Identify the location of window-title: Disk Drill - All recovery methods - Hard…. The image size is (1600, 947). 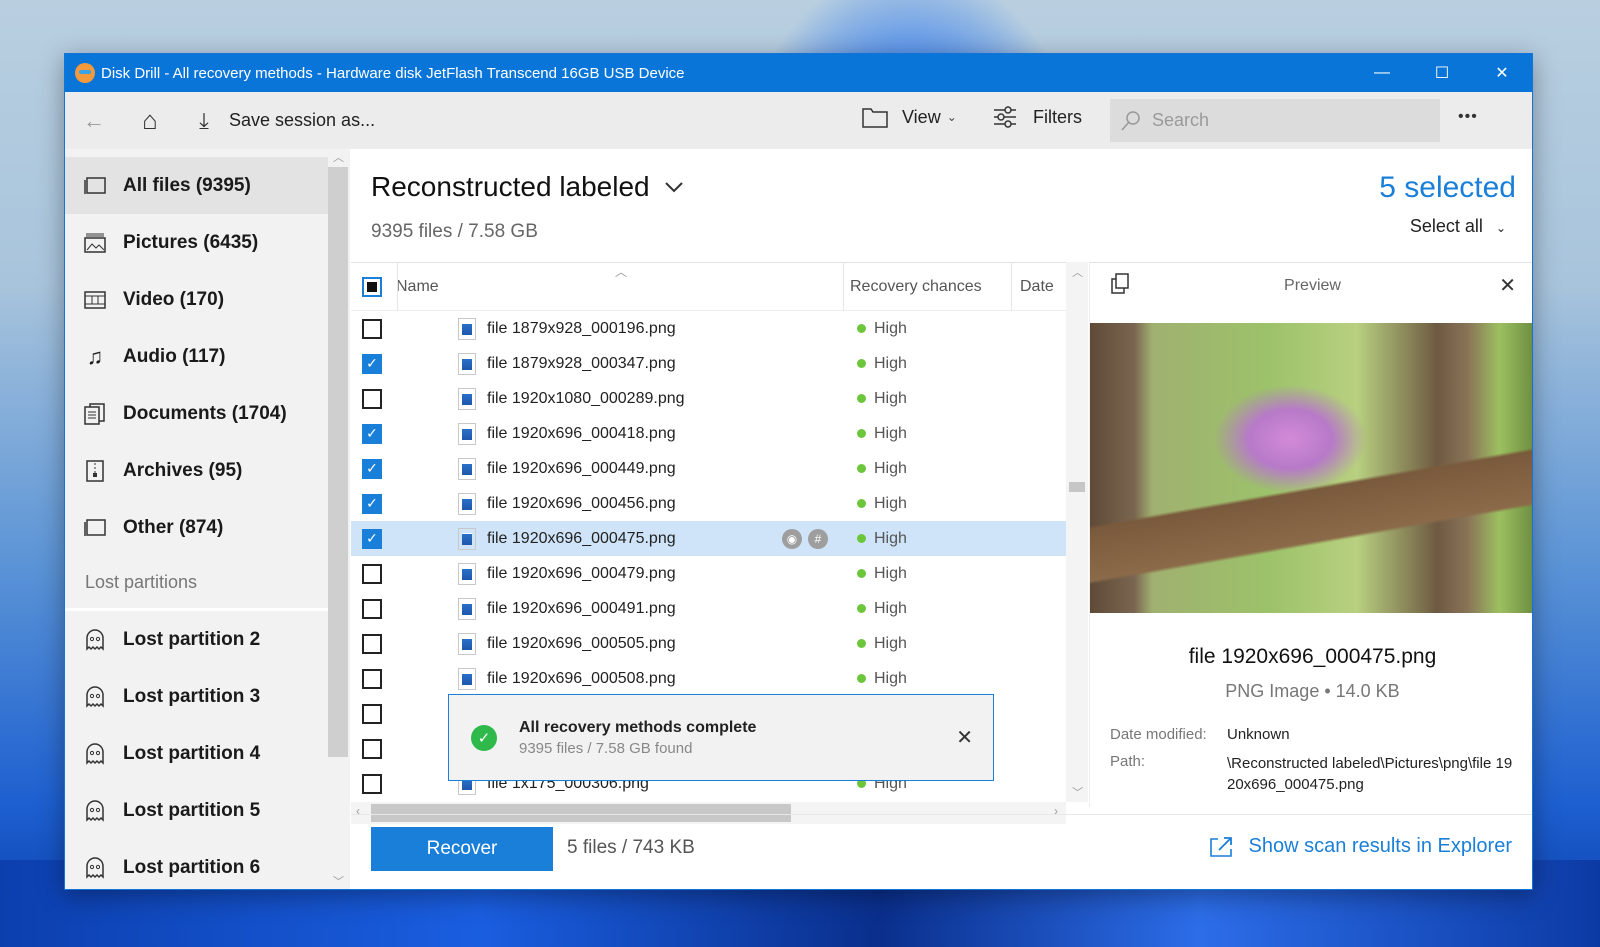
(393, 73).